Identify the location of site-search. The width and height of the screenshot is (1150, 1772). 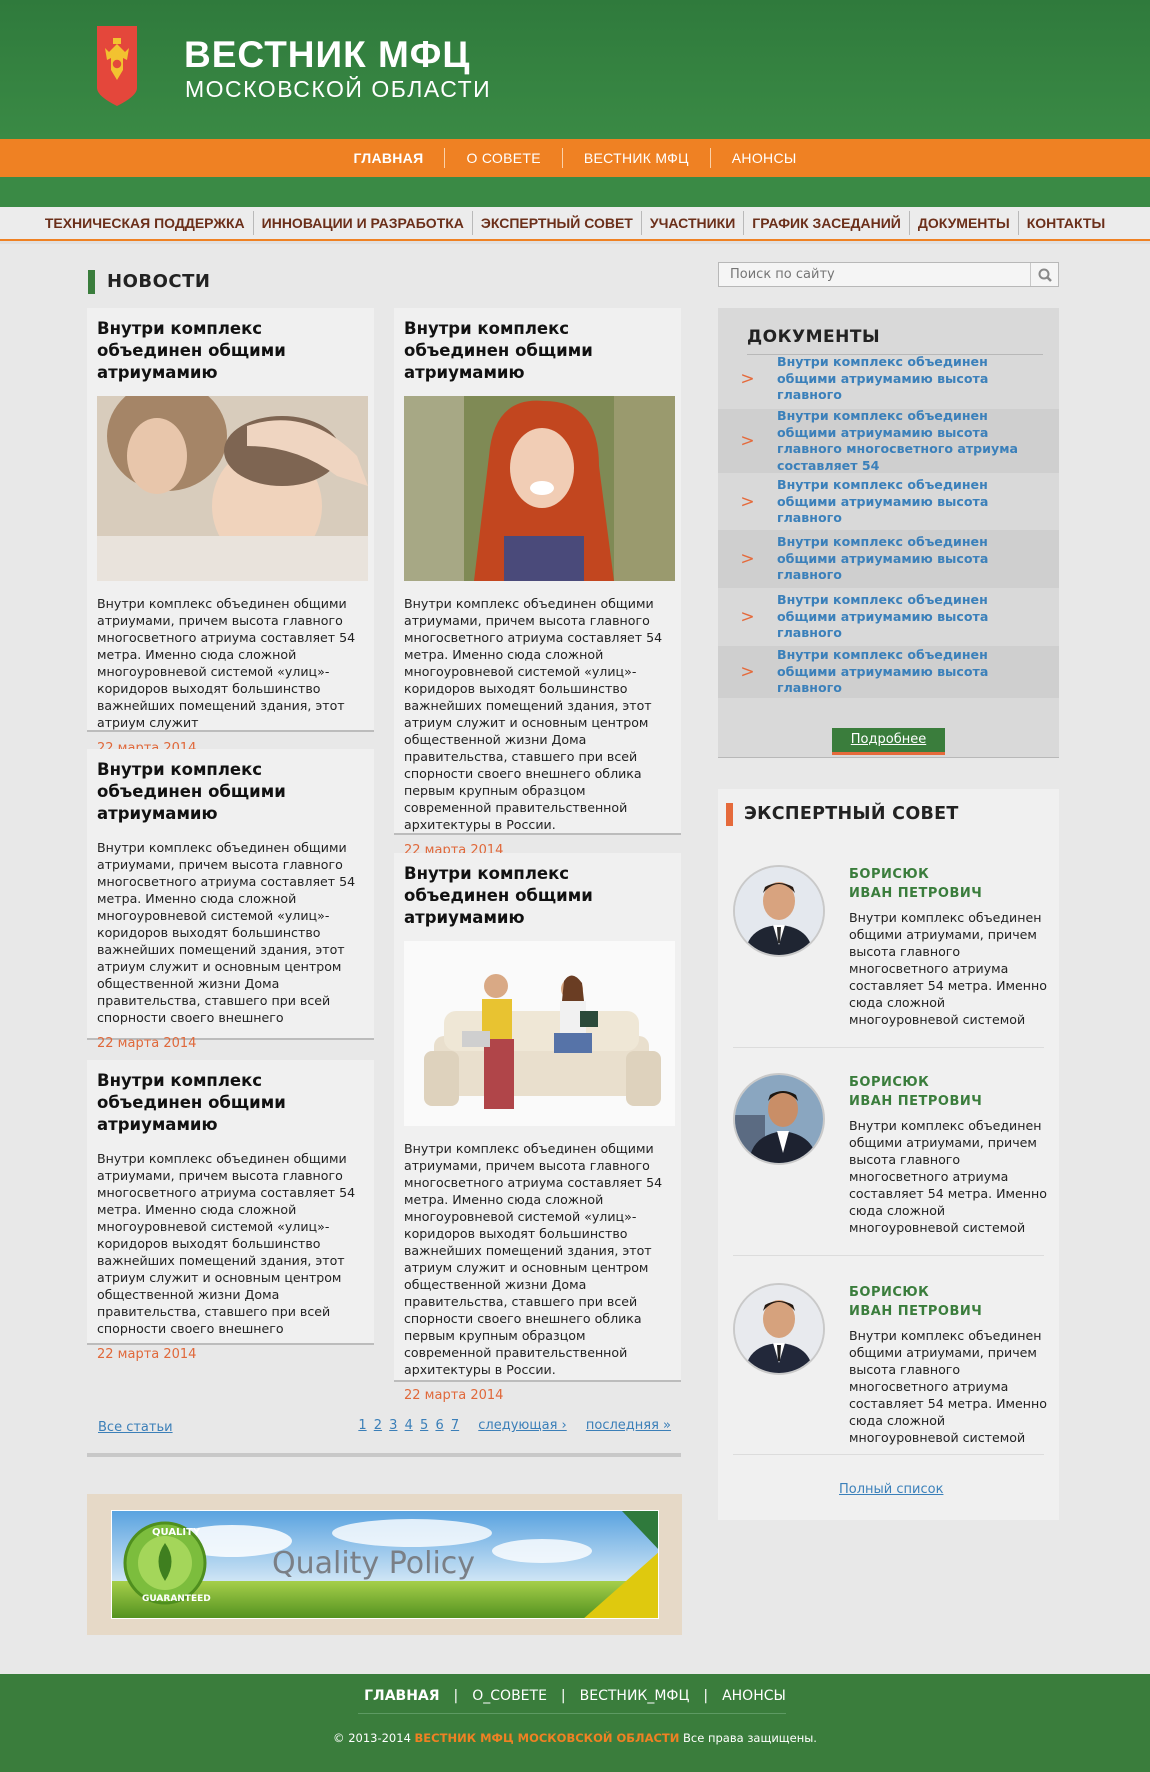
(888, 274).